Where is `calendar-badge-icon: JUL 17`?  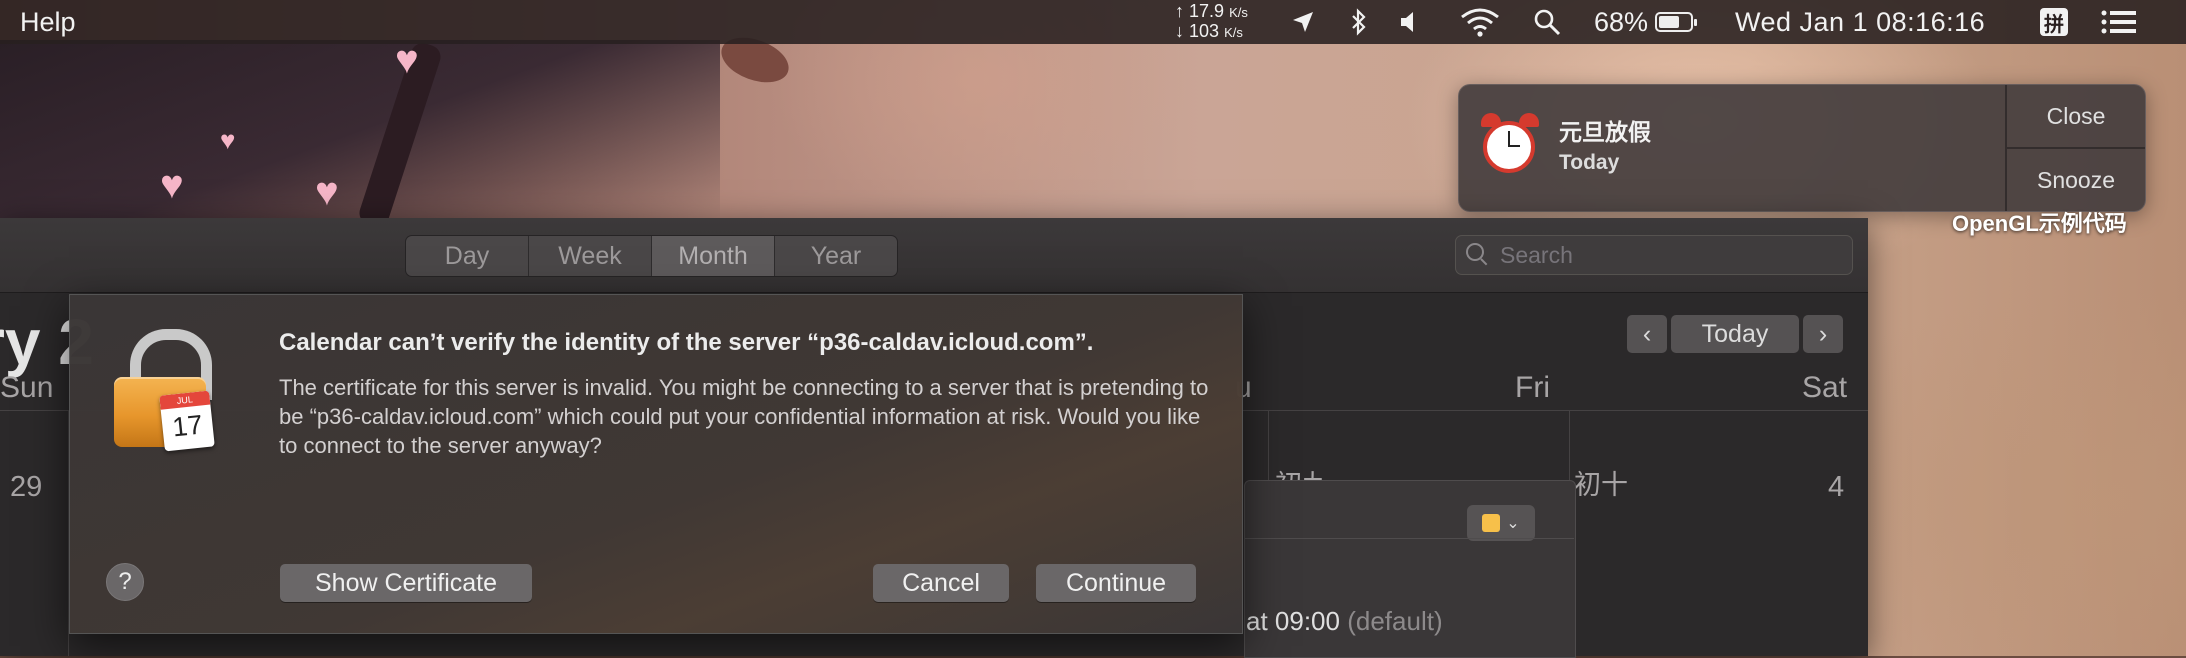 calendar-badge-icon: JUL 17 is located at coordinates (187, 421).